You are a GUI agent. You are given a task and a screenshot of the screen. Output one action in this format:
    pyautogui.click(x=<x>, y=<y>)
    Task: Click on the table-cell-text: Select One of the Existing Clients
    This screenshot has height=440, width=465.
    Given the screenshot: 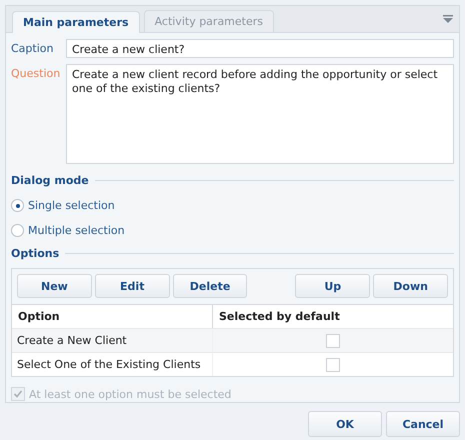 What is the action you would take?
    pyautogui.click(x=109, y=365)
    